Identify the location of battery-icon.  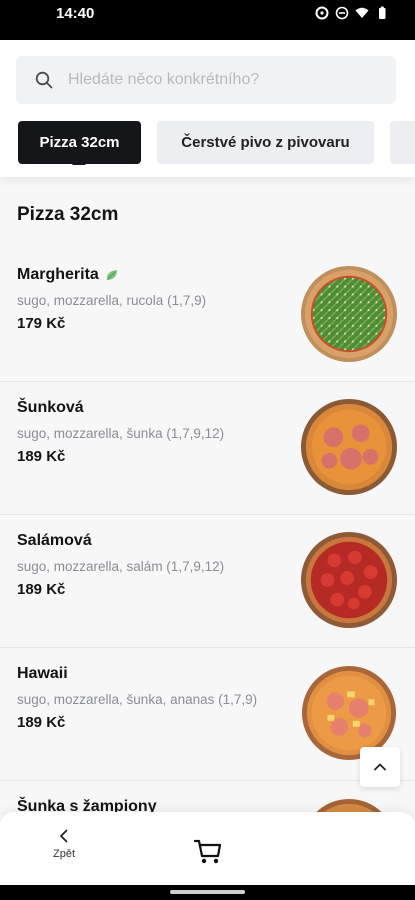
(382, 12).